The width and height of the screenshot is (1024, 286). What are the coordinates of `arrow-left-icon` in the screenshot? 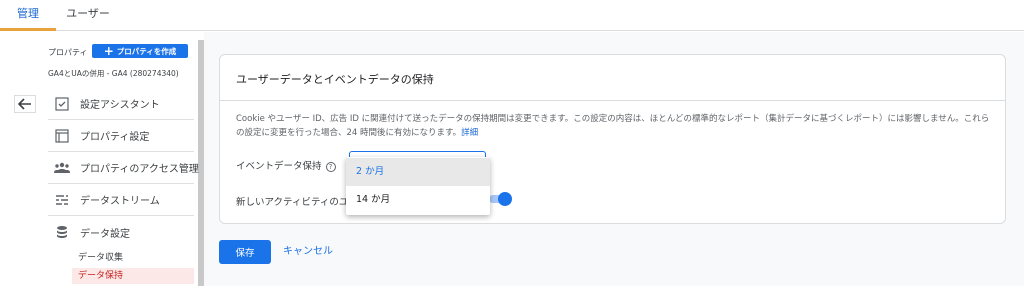 It's located at (24, 104).